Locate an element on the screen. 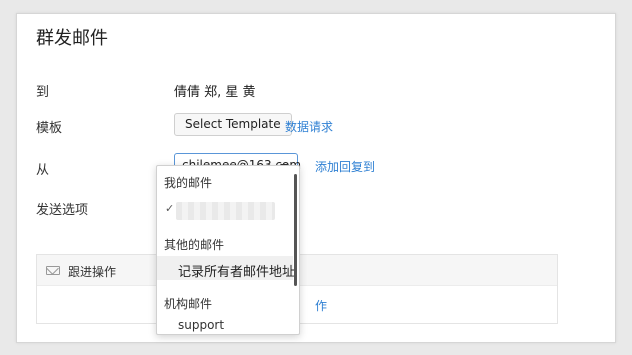 This screenshot has height=355, width=632. add-reply-to-link: 添加回复到 is located at coordinates (345, 166).